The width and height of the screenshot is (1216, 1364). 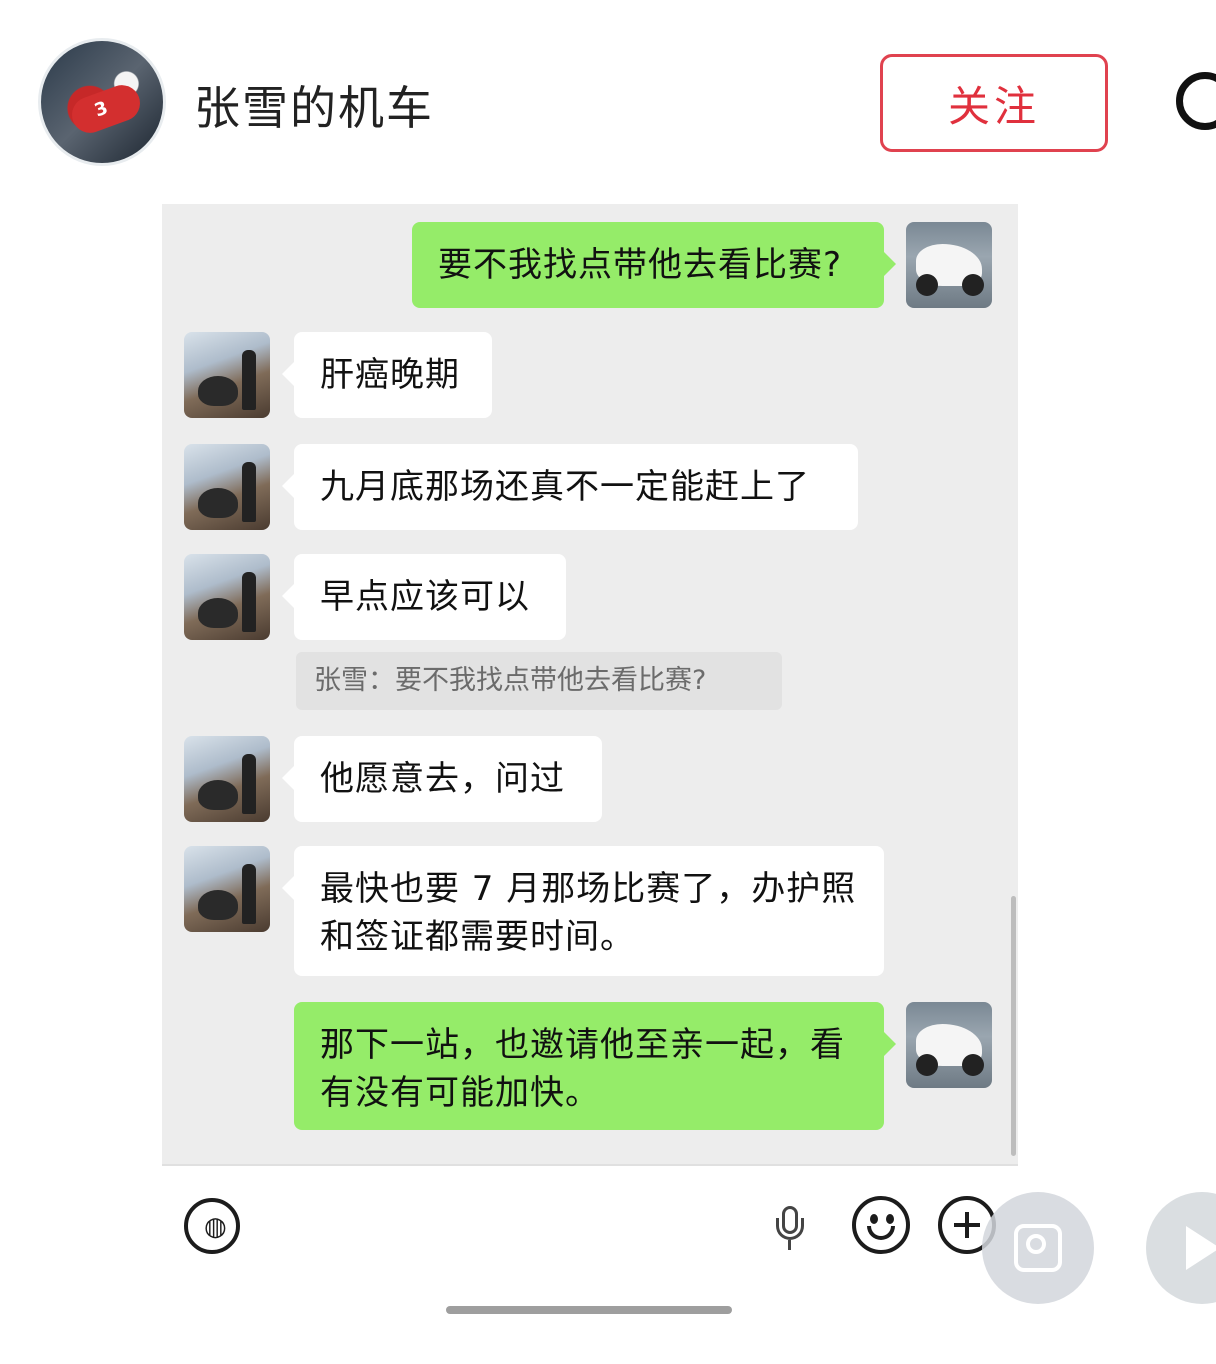 I want to click on message-text: 最快也要 7 月那场比赛了，办护照和签证都需要时间。, so click(x=588, y=913).